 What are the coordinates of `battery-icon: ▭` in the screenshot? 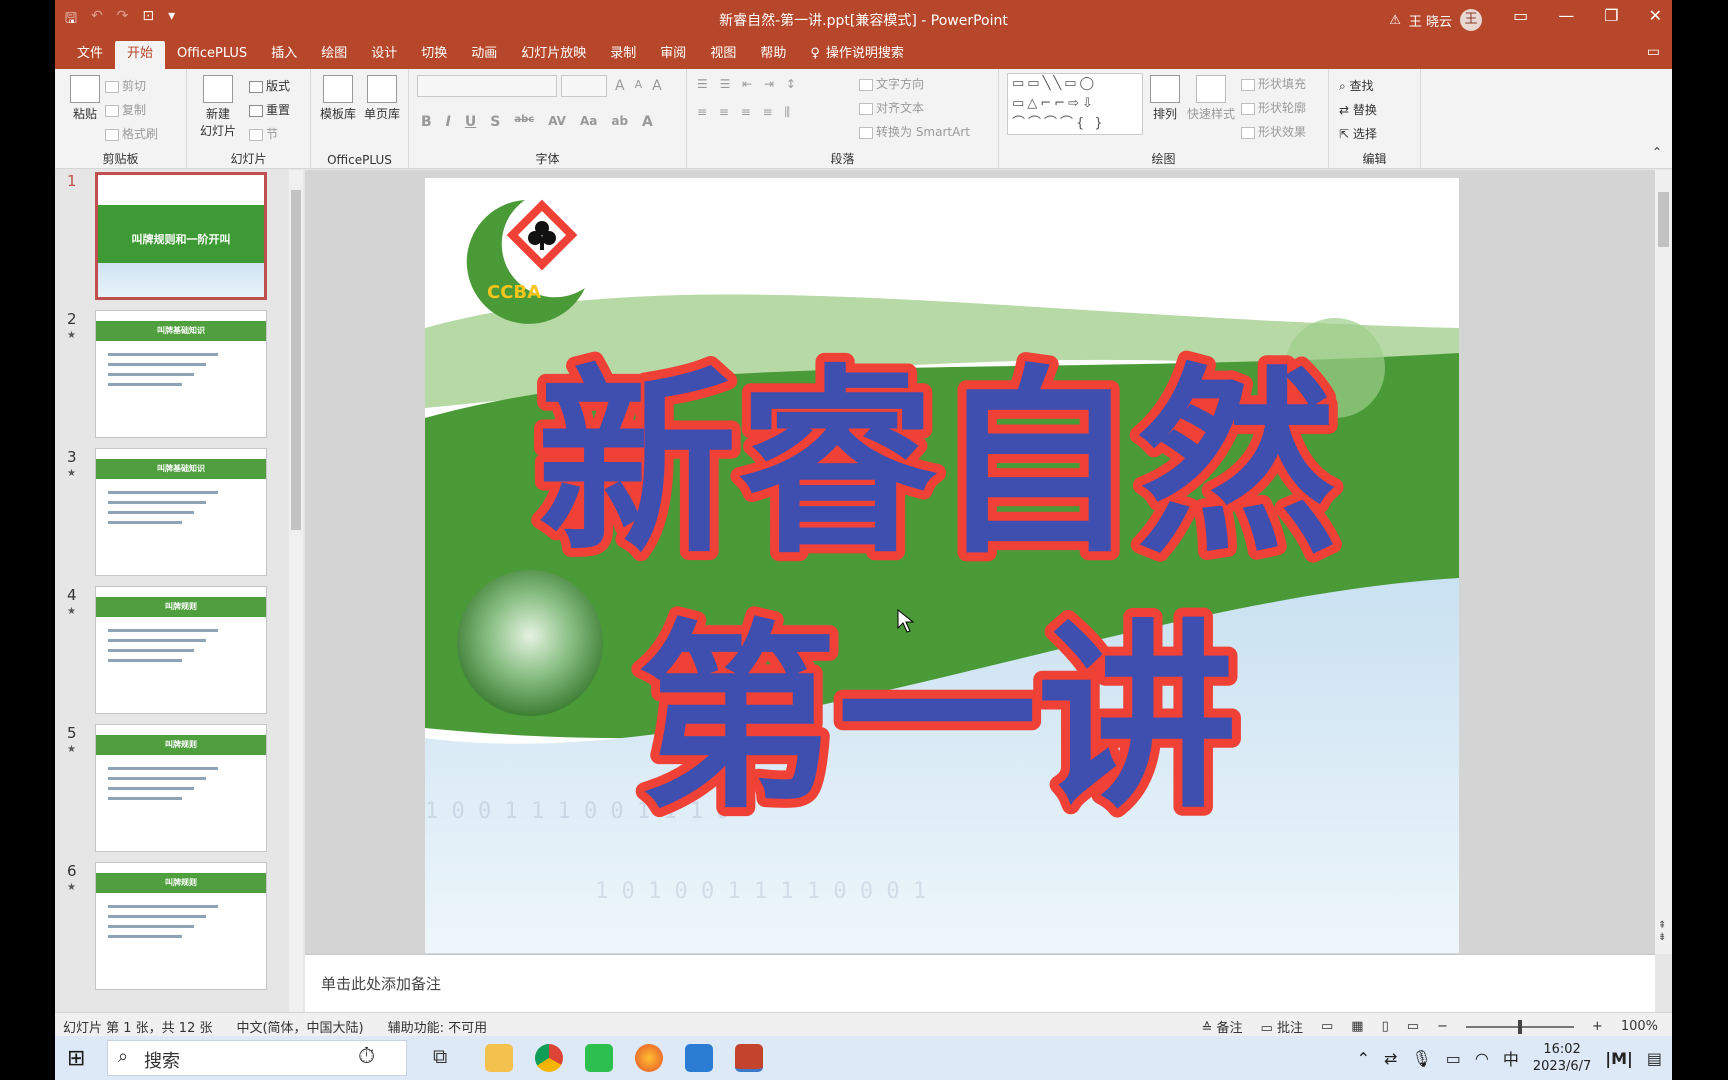 It's located at (1453, 1058).